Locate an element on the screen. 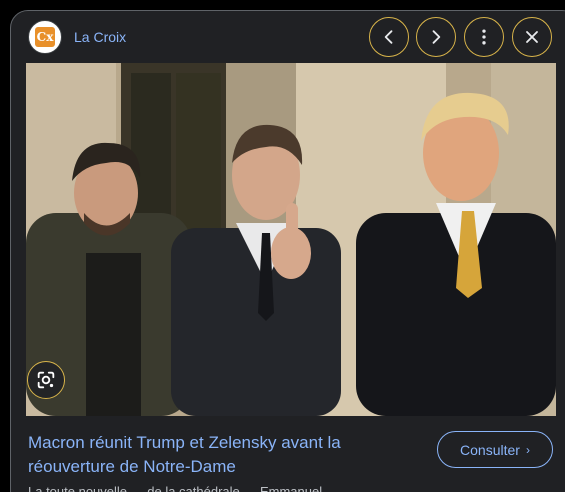 This screenshot has width=565, height=492. chevron-right-icon: › is located at coordinates (527, 449).